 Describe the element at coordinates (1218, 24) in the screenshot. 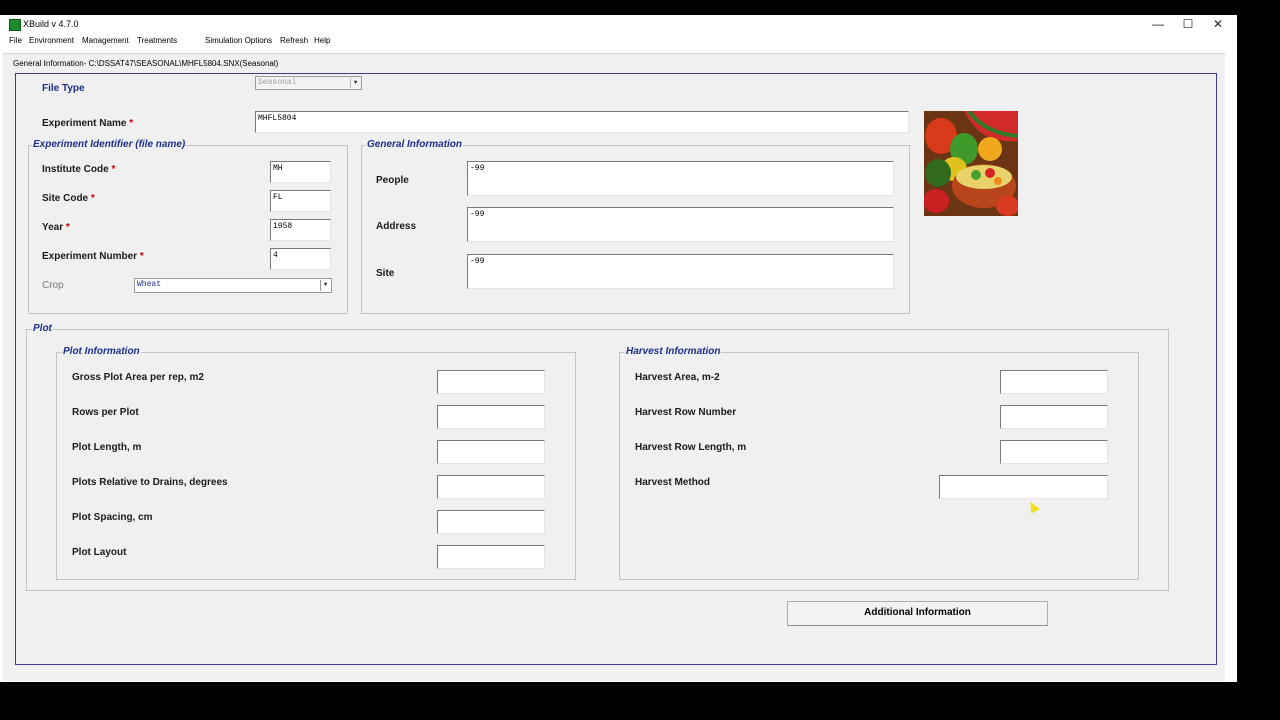

I see `close-icon: ✕` at that location.